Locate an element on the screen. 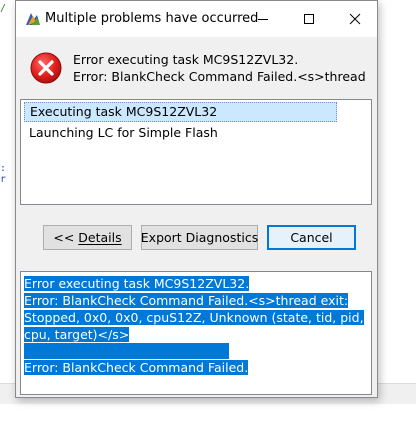 The image size is (416, 422). export-diagnostics-button: Export Diagnostics is located at coordinates (199, 237).